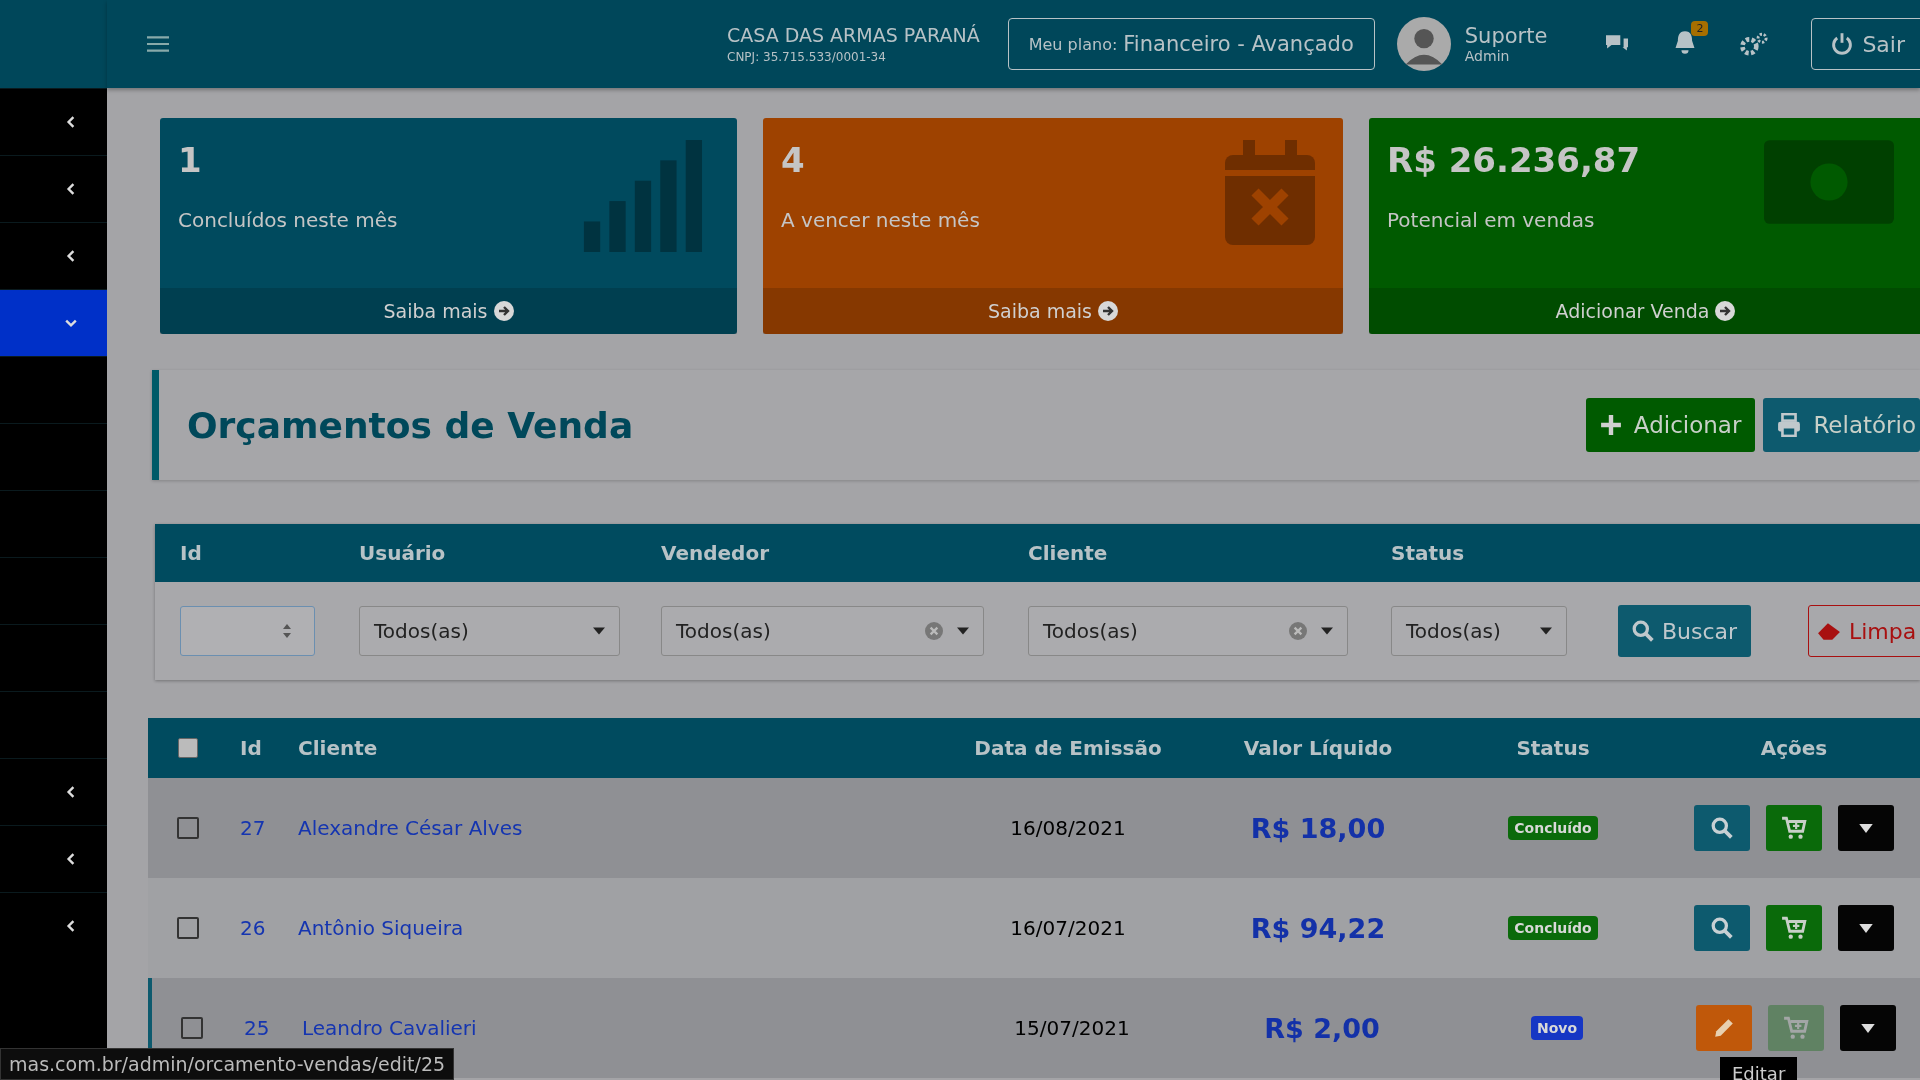 Image resolution: width=1920 pixels, height=1080 pixels. What do you see at coordinates (1428, 553) in the screenshot?
I see `filter-label: Status` at bounding box center [1428, 553].